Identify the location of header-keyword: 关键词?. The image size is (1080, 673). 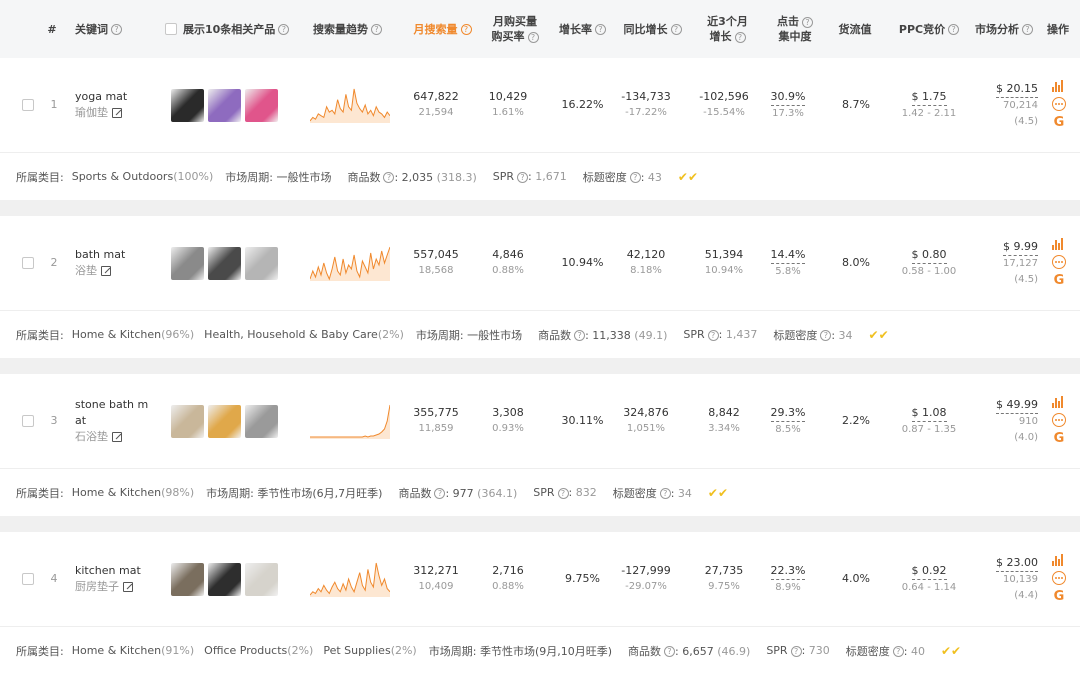
(117, 29).